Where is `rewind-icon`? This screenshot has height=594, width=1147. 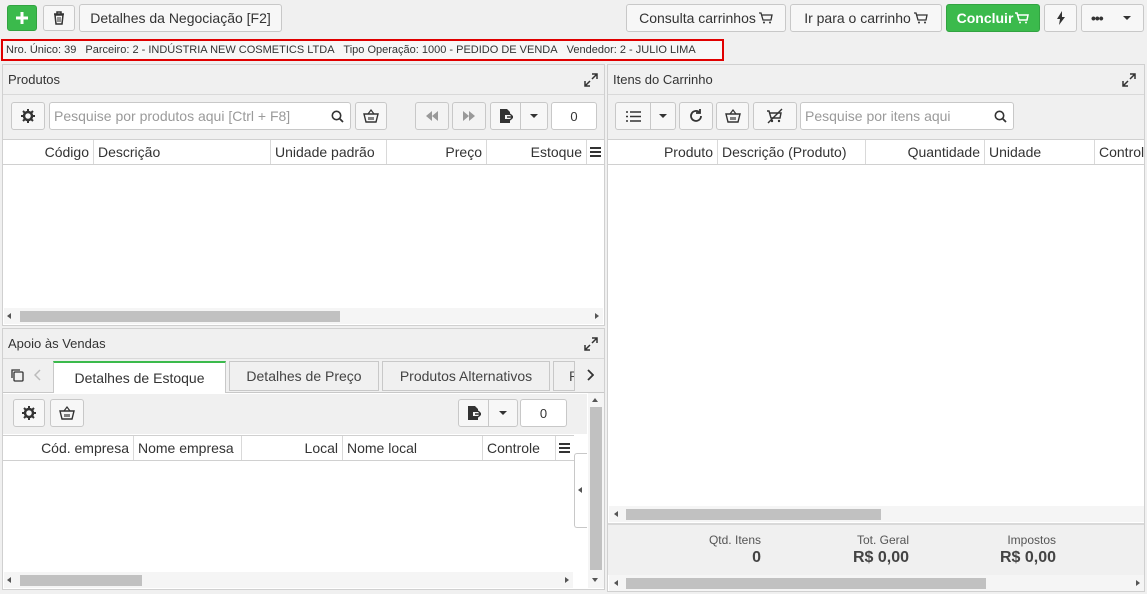 rewind-icon is located at coordinates (432, 116).